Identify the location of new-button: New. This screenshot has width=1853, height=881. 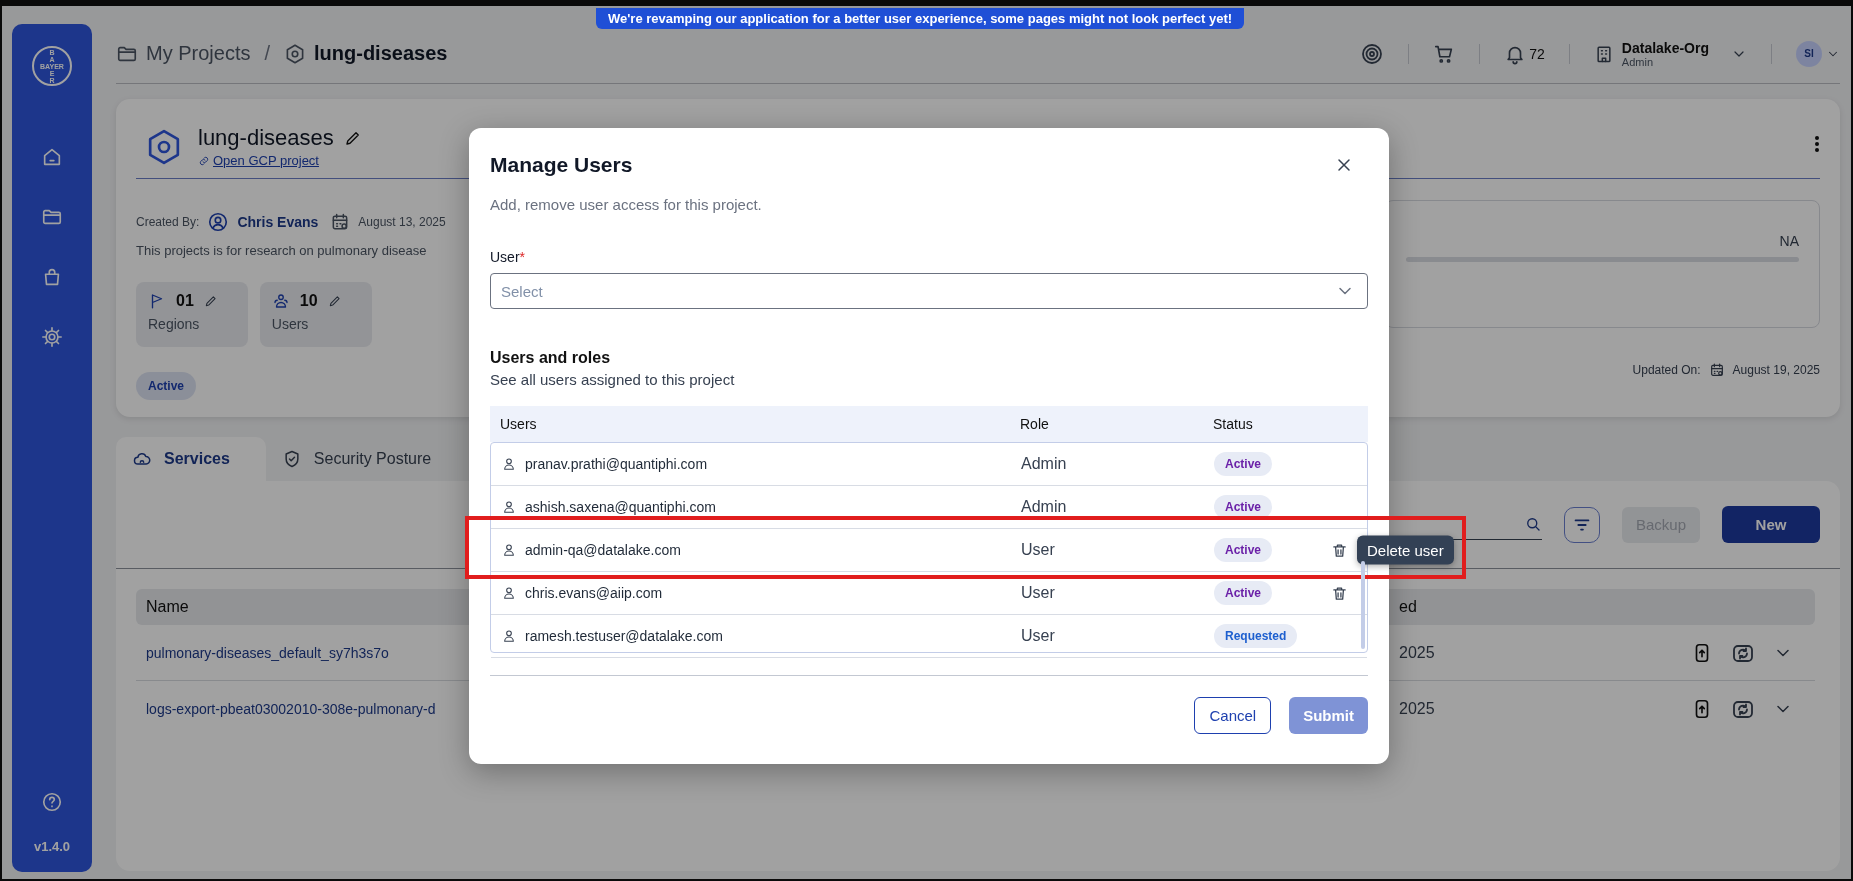
(1771, 524).